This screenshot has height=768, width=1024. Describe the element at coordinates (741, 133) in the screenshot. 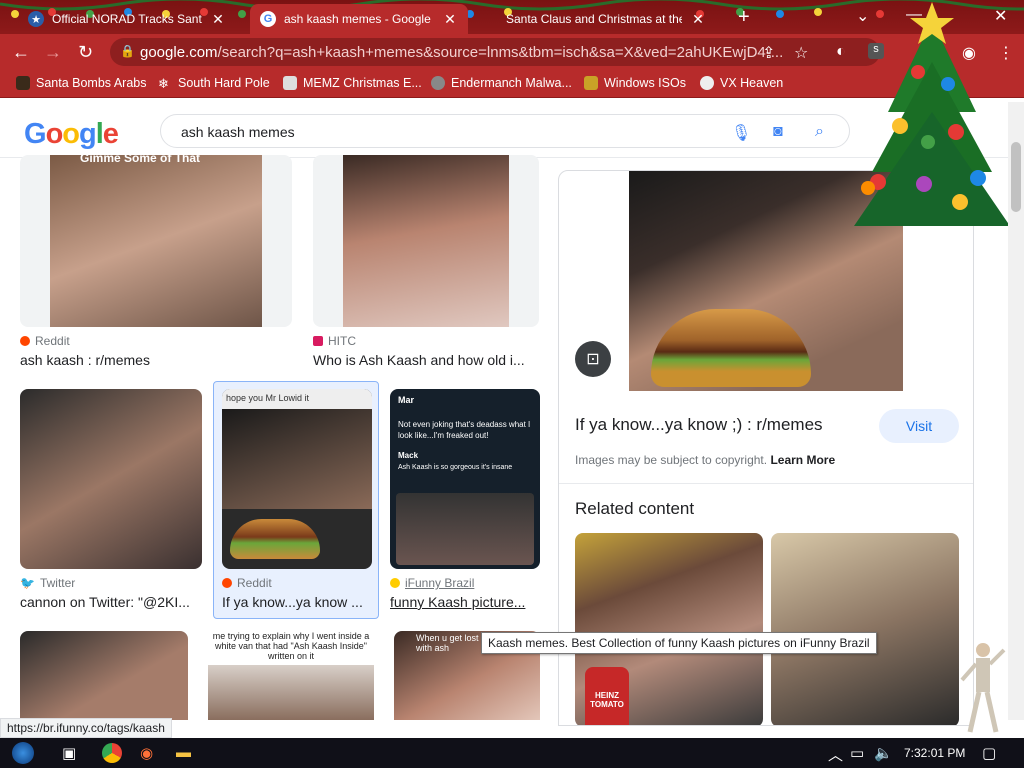

I see `voice-search-mic-icon: 🎙` at that location.